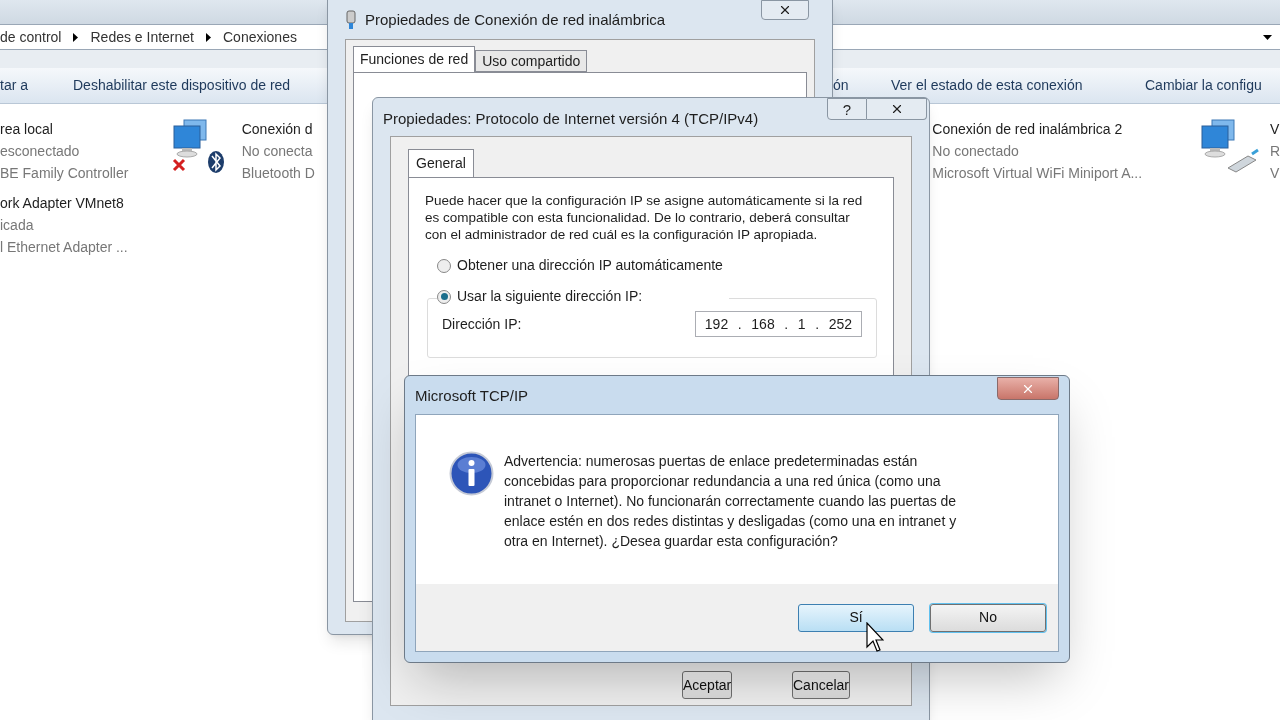 The height and width of the screenshot is (720, 1280). What do you see at coordinates (414, 59) in the screenshot?
I see `tab: Funciones de red` at bounding box center [414, 59].